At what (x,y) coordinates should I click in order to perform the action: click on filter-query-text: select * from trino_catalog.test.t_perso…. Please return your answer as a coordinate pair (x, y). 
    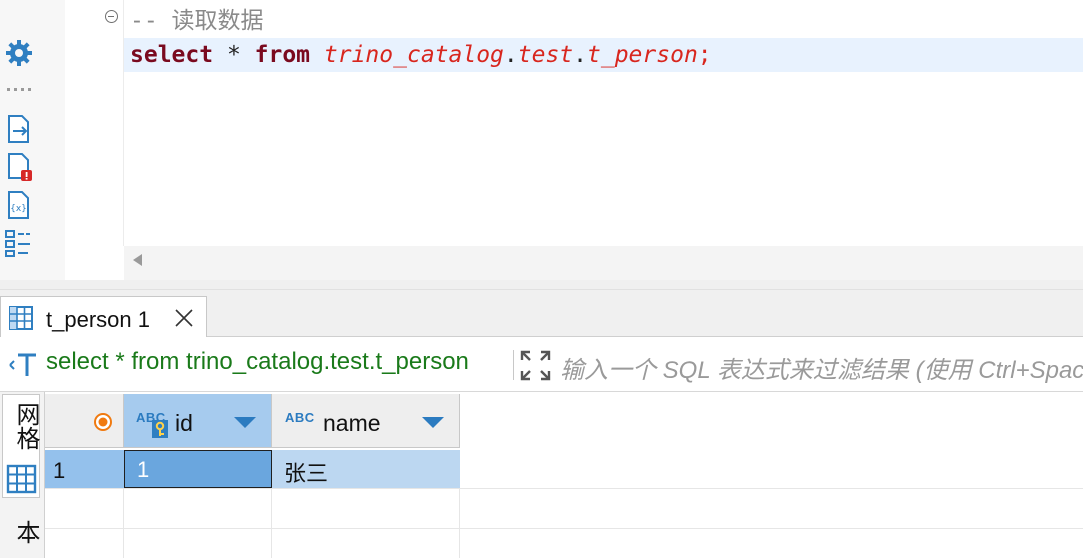
    Looking at the image, I should click on (257, 362).